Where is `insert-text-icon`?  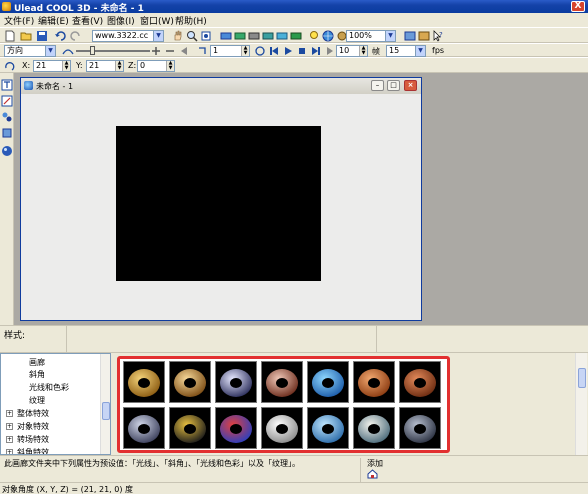 insert-text-icon is located at coordinates (7, 85).